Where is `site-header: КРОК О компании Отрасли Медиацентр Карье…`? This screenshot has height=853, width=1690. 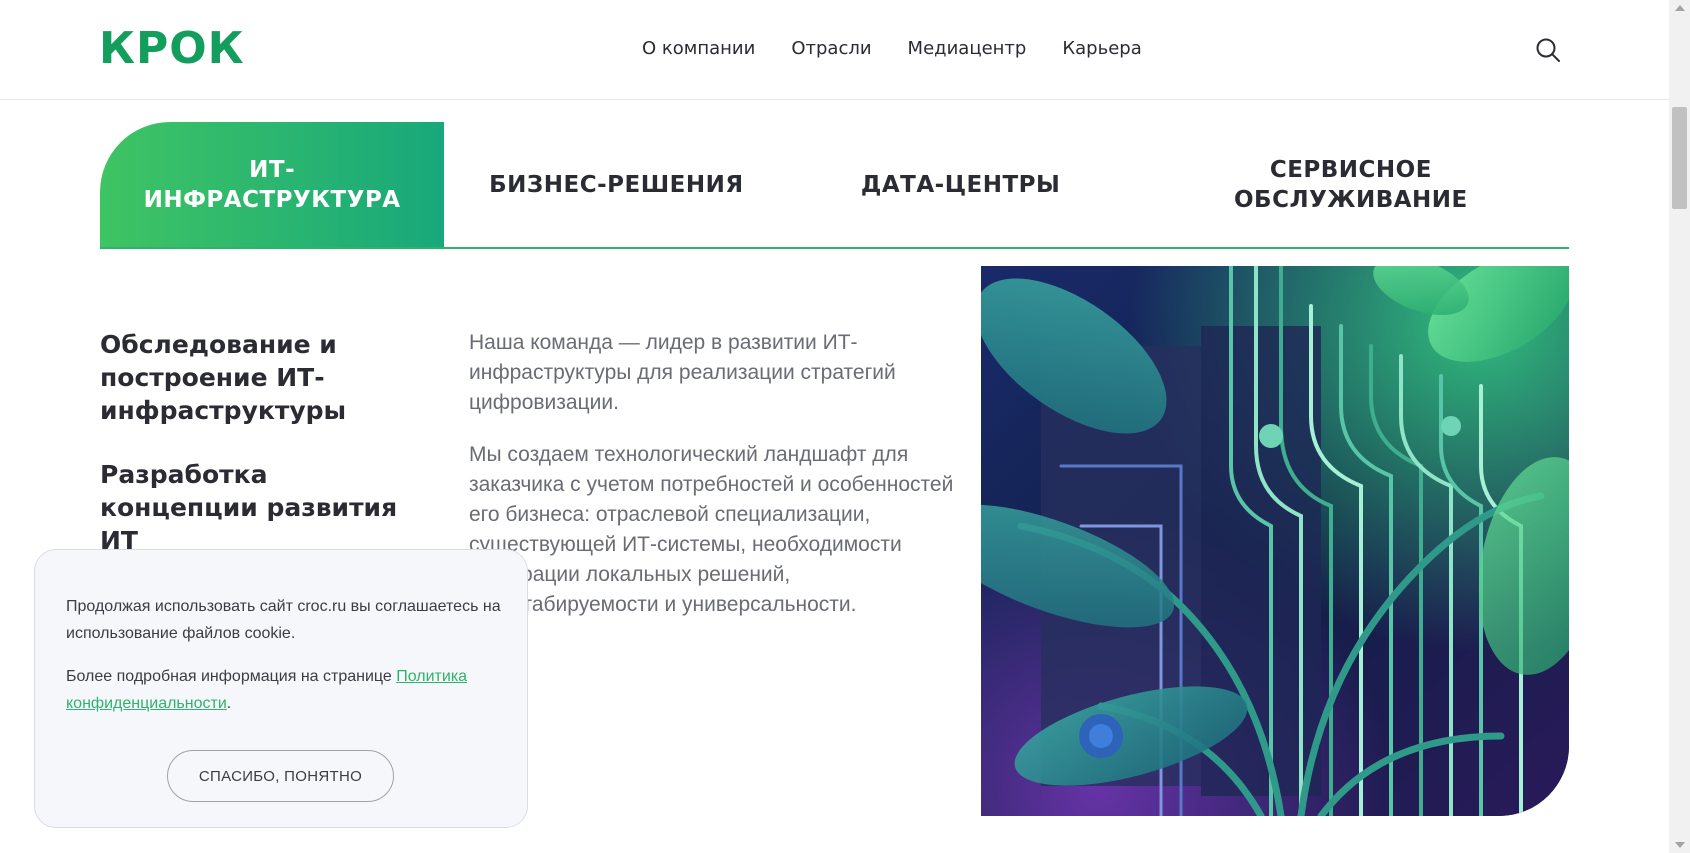 site-header: КРОК О компании Отрасли Медиацентр Карье… is located at coordinates (834, 50).